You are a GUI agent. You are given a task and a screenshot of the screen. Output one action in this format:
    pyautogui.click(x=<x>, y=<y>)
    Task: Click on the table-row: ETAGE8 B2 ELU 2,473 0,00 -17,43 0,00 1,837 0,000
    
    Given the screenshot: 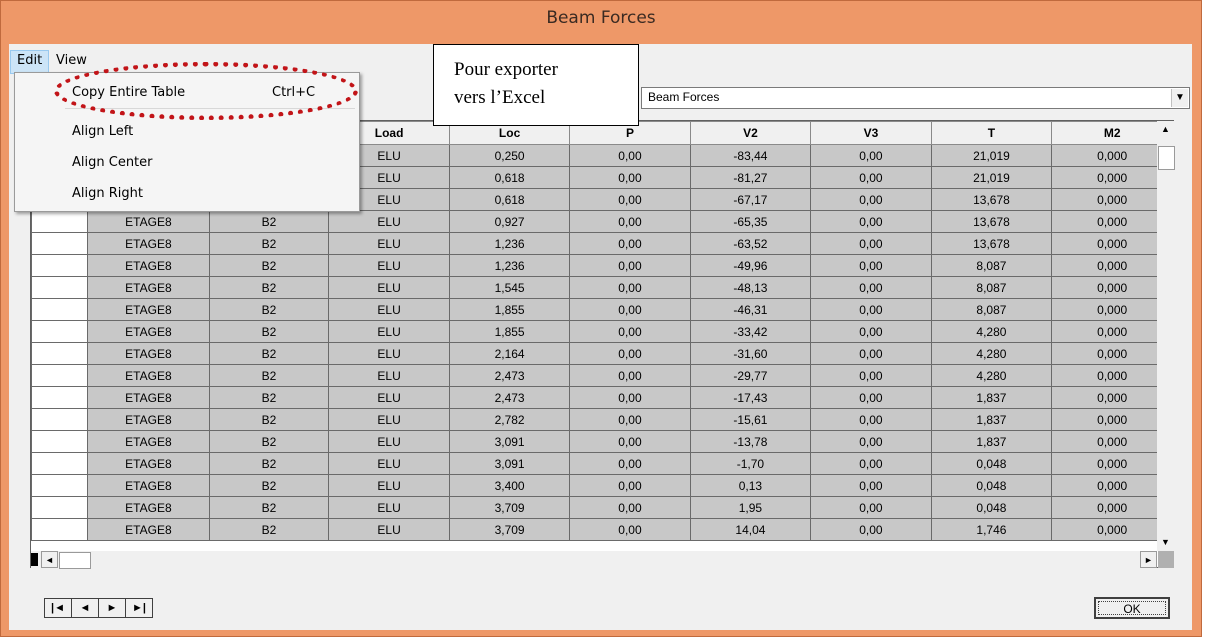 What is the action you would take?
    pyautogui.click(x=602, y=397)
    